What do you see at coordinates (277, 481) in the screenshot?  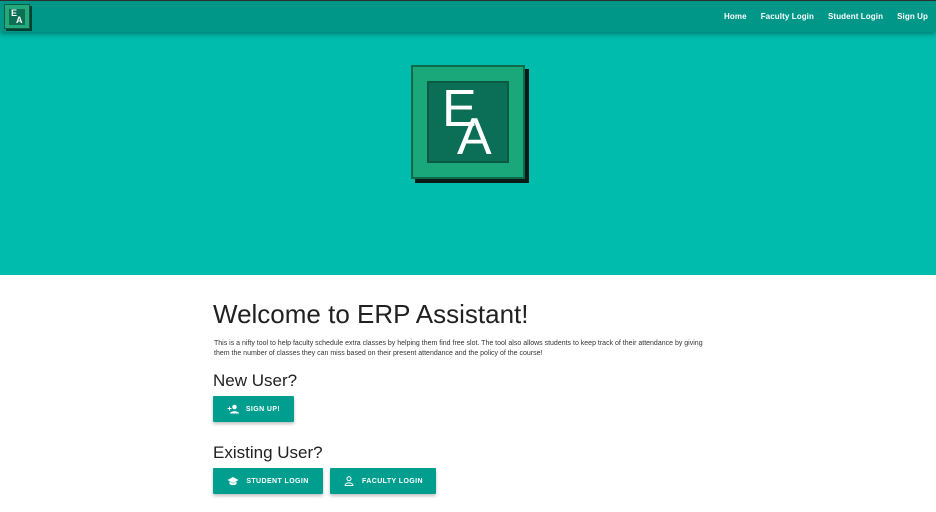 I see `student-login-button-label: STUDENT LOGIN` at bounding box center [277, 481].